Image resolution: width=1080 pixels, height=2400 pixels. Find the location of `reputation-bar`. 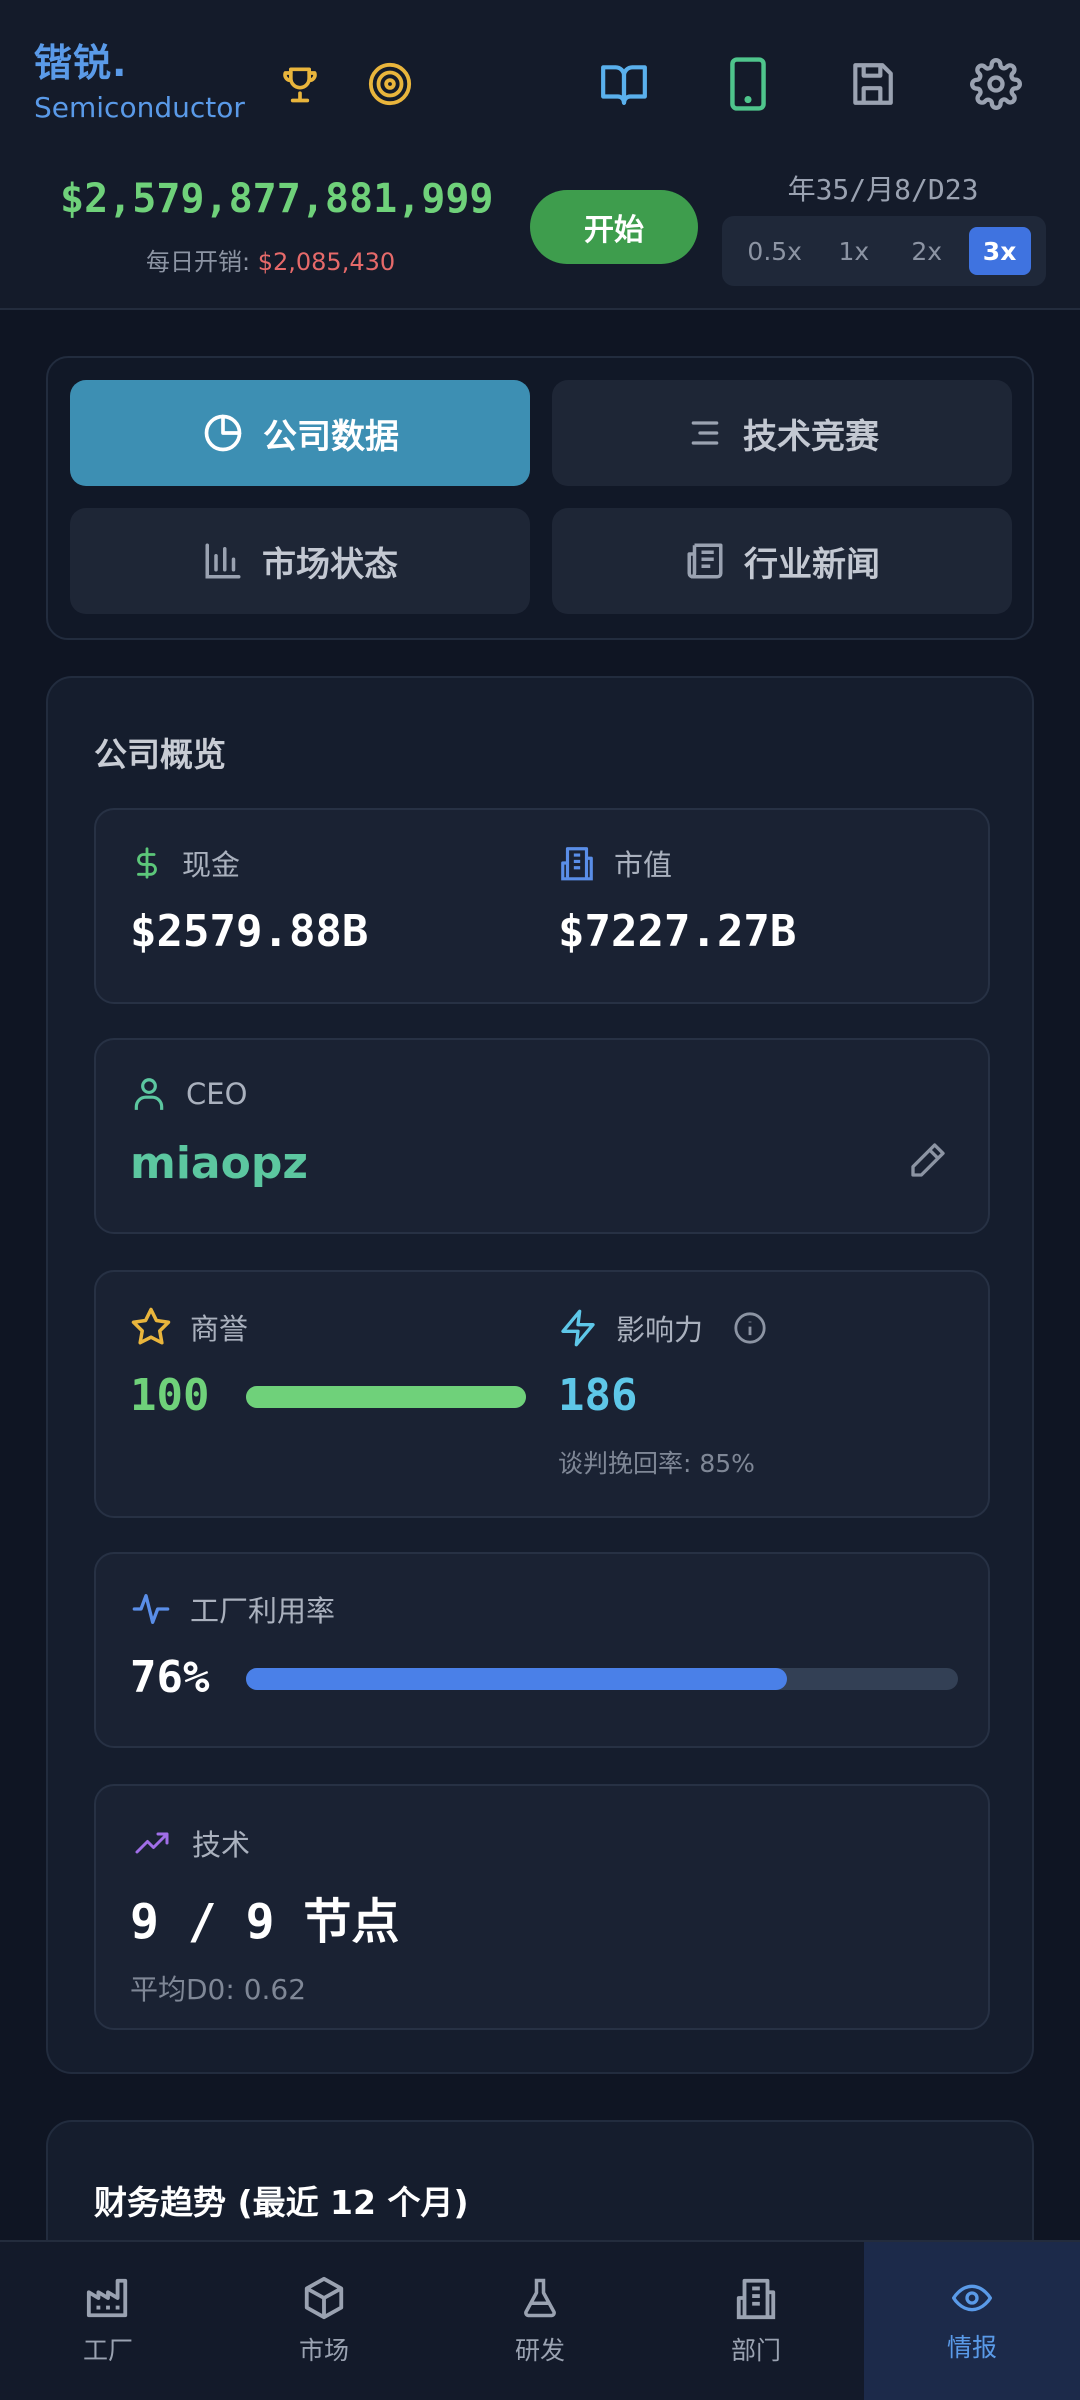

reputation-bar is located at coordinates (386, 1397).